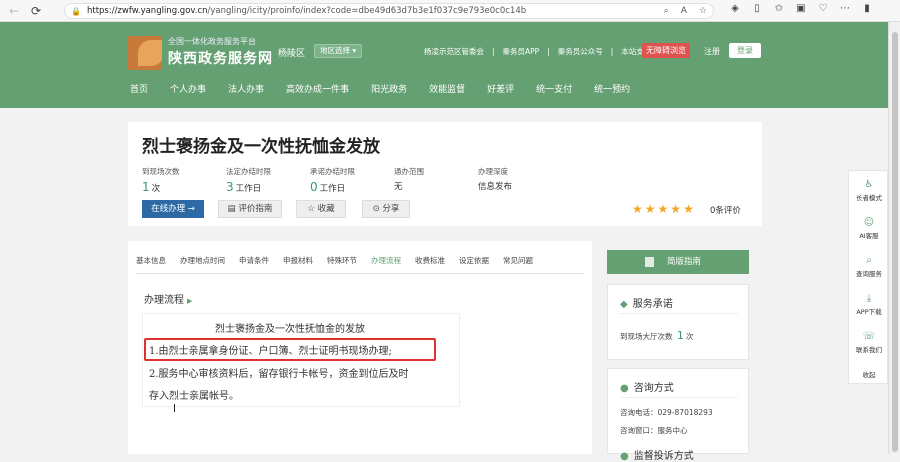  What do you see at coordinates (430, 260) in the screenshot?
I see `tab-fees: 收费标准` at bounding box center [430, 260].